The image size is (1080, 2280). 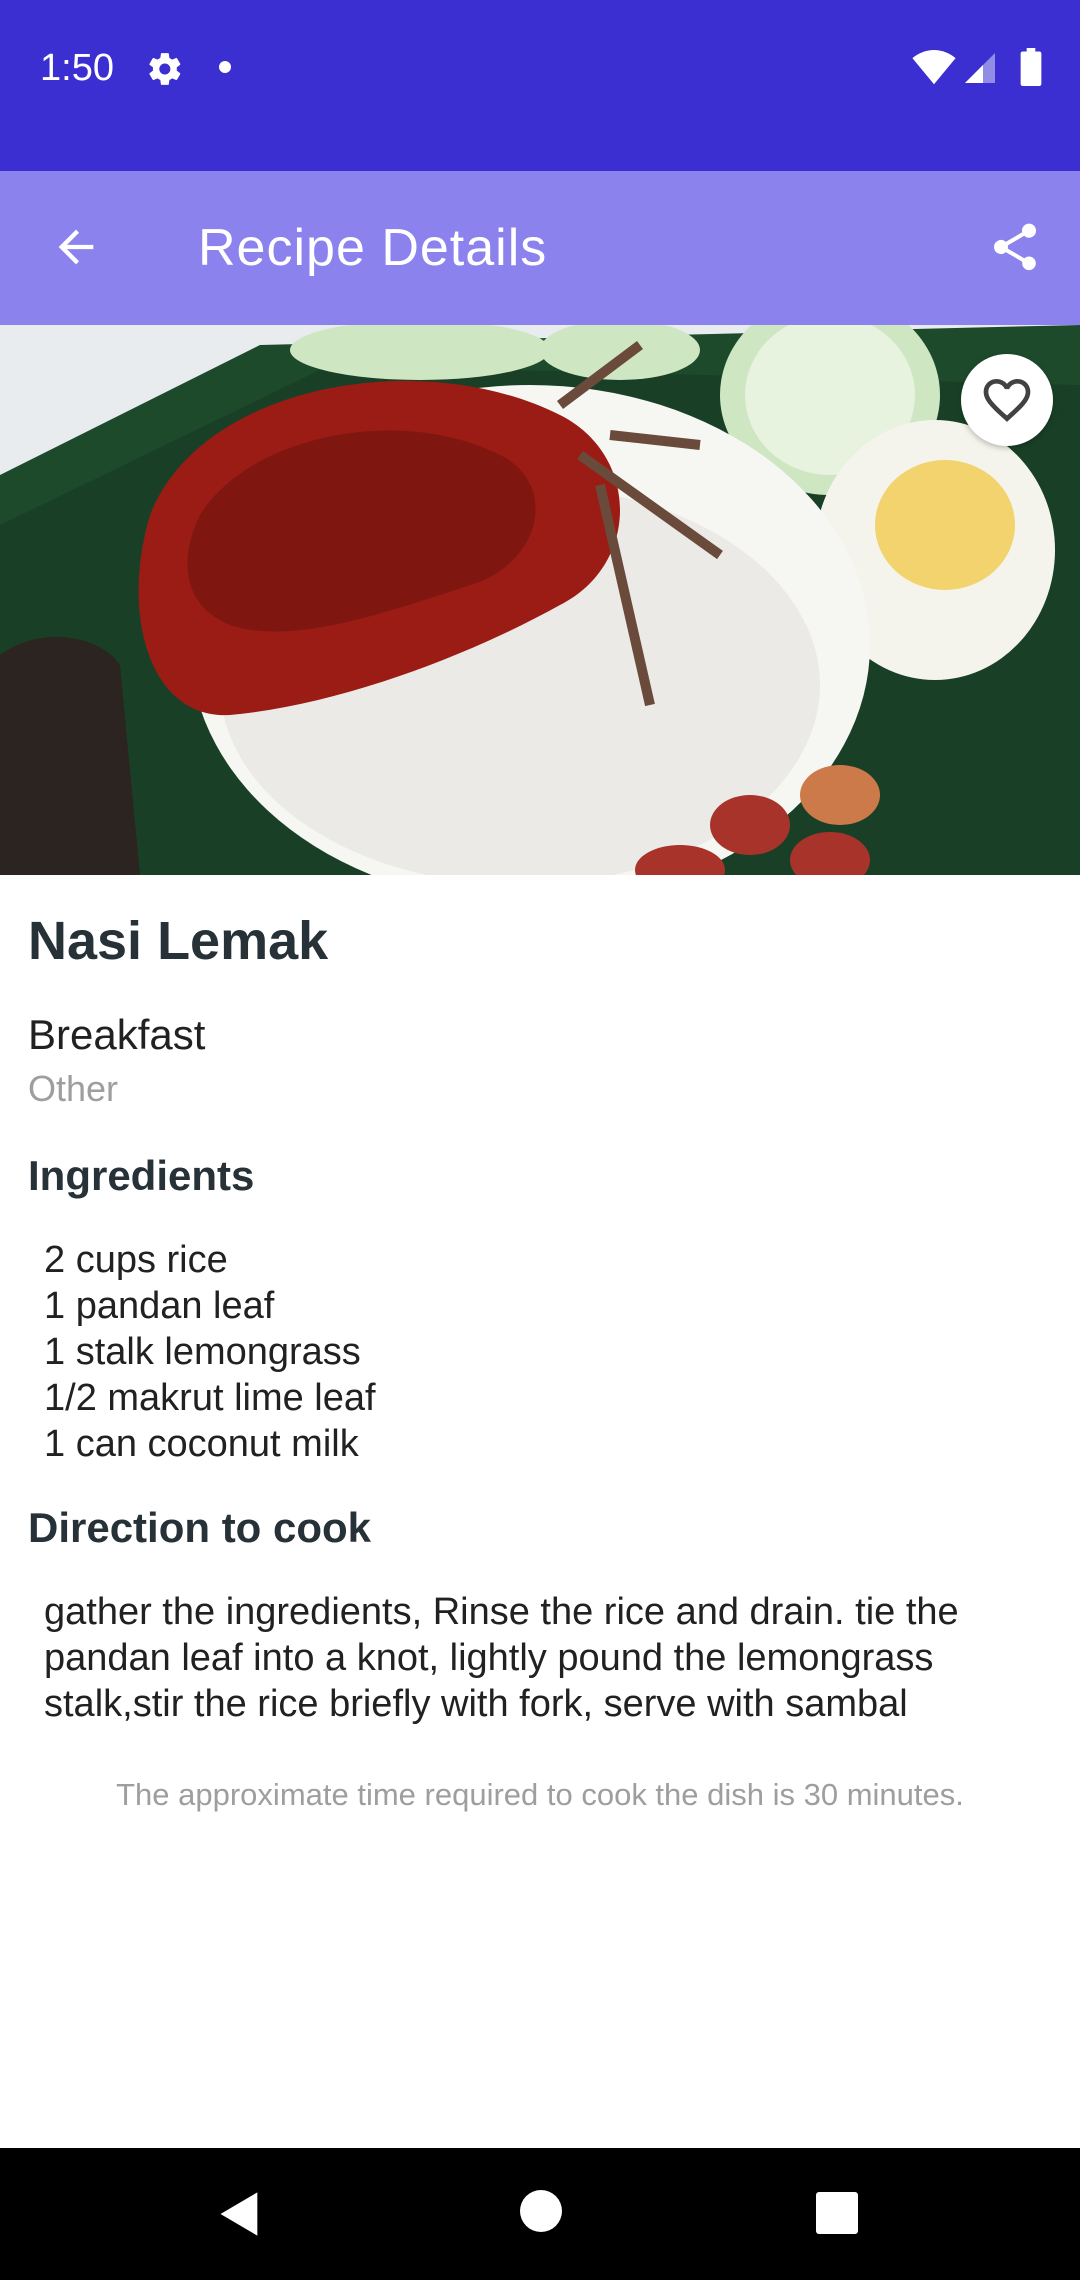 What do you see at coordinates (934, 67) in the screenshot?
I see `wifi-icon` at bounding box center [934, 67].